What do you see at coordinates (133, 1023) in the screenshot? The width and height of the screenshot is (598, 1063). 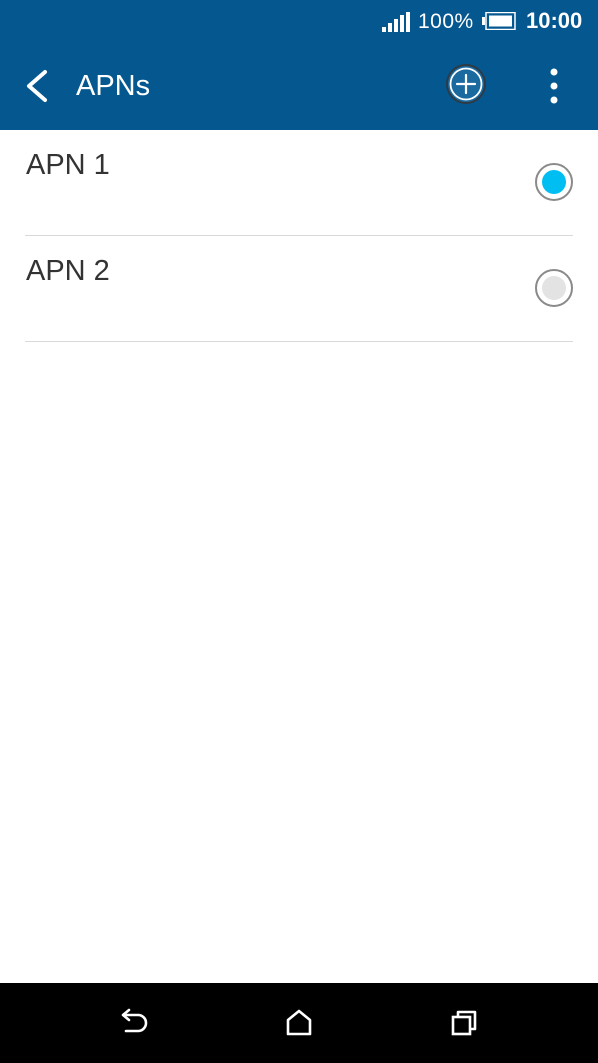 I see `nav-back-icon` at bounding box center [133, 1023].